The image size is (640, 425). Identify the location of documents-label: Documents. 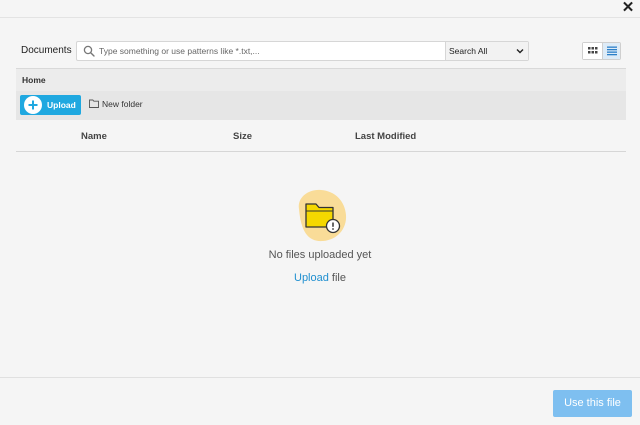
(46, 50).